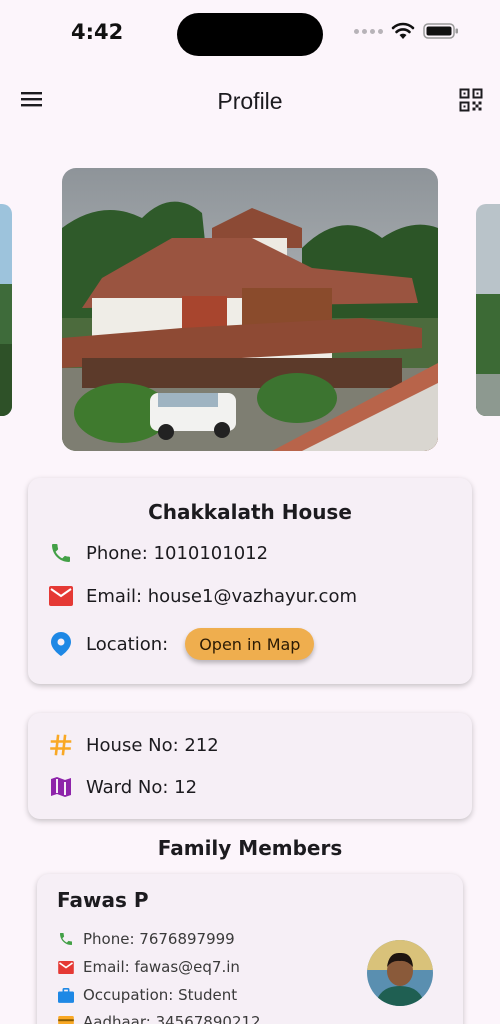  I want to click on house-phone-row: Phone: 1010101012, so click(158, 553).